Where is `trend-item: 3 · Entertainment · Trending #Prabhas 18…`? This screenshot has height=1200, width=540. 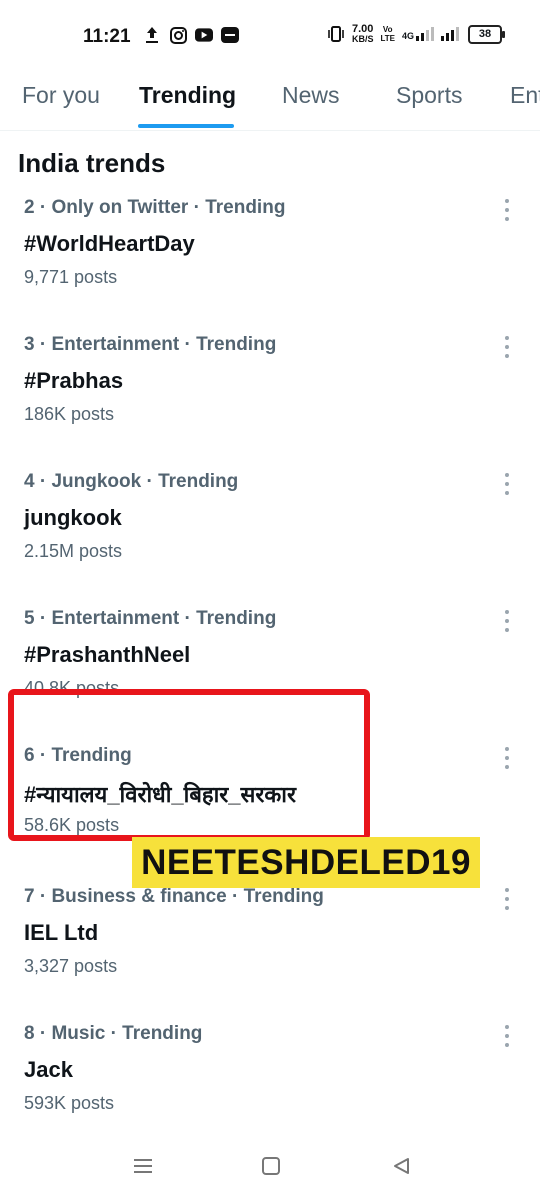
trend-item: 3 · Entertainment · Trending #Prabhas 18… is located at coordinates (269, 389).